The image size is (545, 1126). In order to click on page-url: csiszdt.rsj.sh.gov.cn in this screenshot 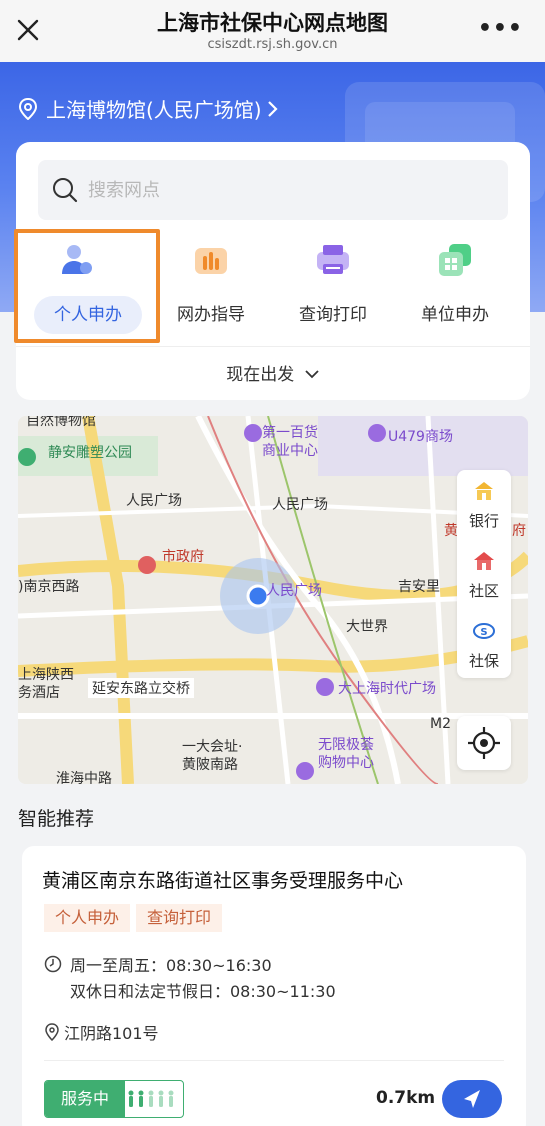, I will do `click(272, 44)`.